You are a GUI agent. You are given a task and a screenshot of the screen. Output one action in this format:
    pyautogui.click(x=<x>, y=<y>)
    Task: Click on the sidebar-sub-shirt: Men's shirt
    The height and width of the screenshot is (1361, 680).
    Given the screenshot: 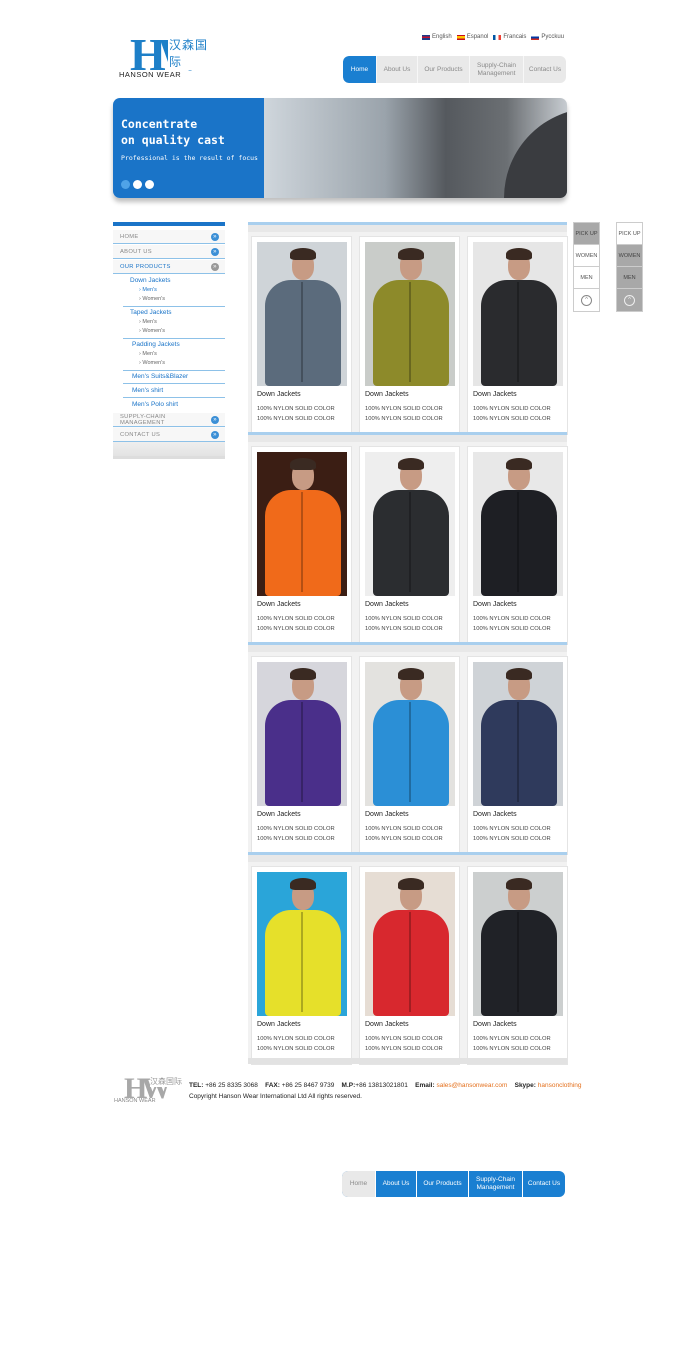 What is the action you would take?
    pyautogui.click(x=147, y=390)
    